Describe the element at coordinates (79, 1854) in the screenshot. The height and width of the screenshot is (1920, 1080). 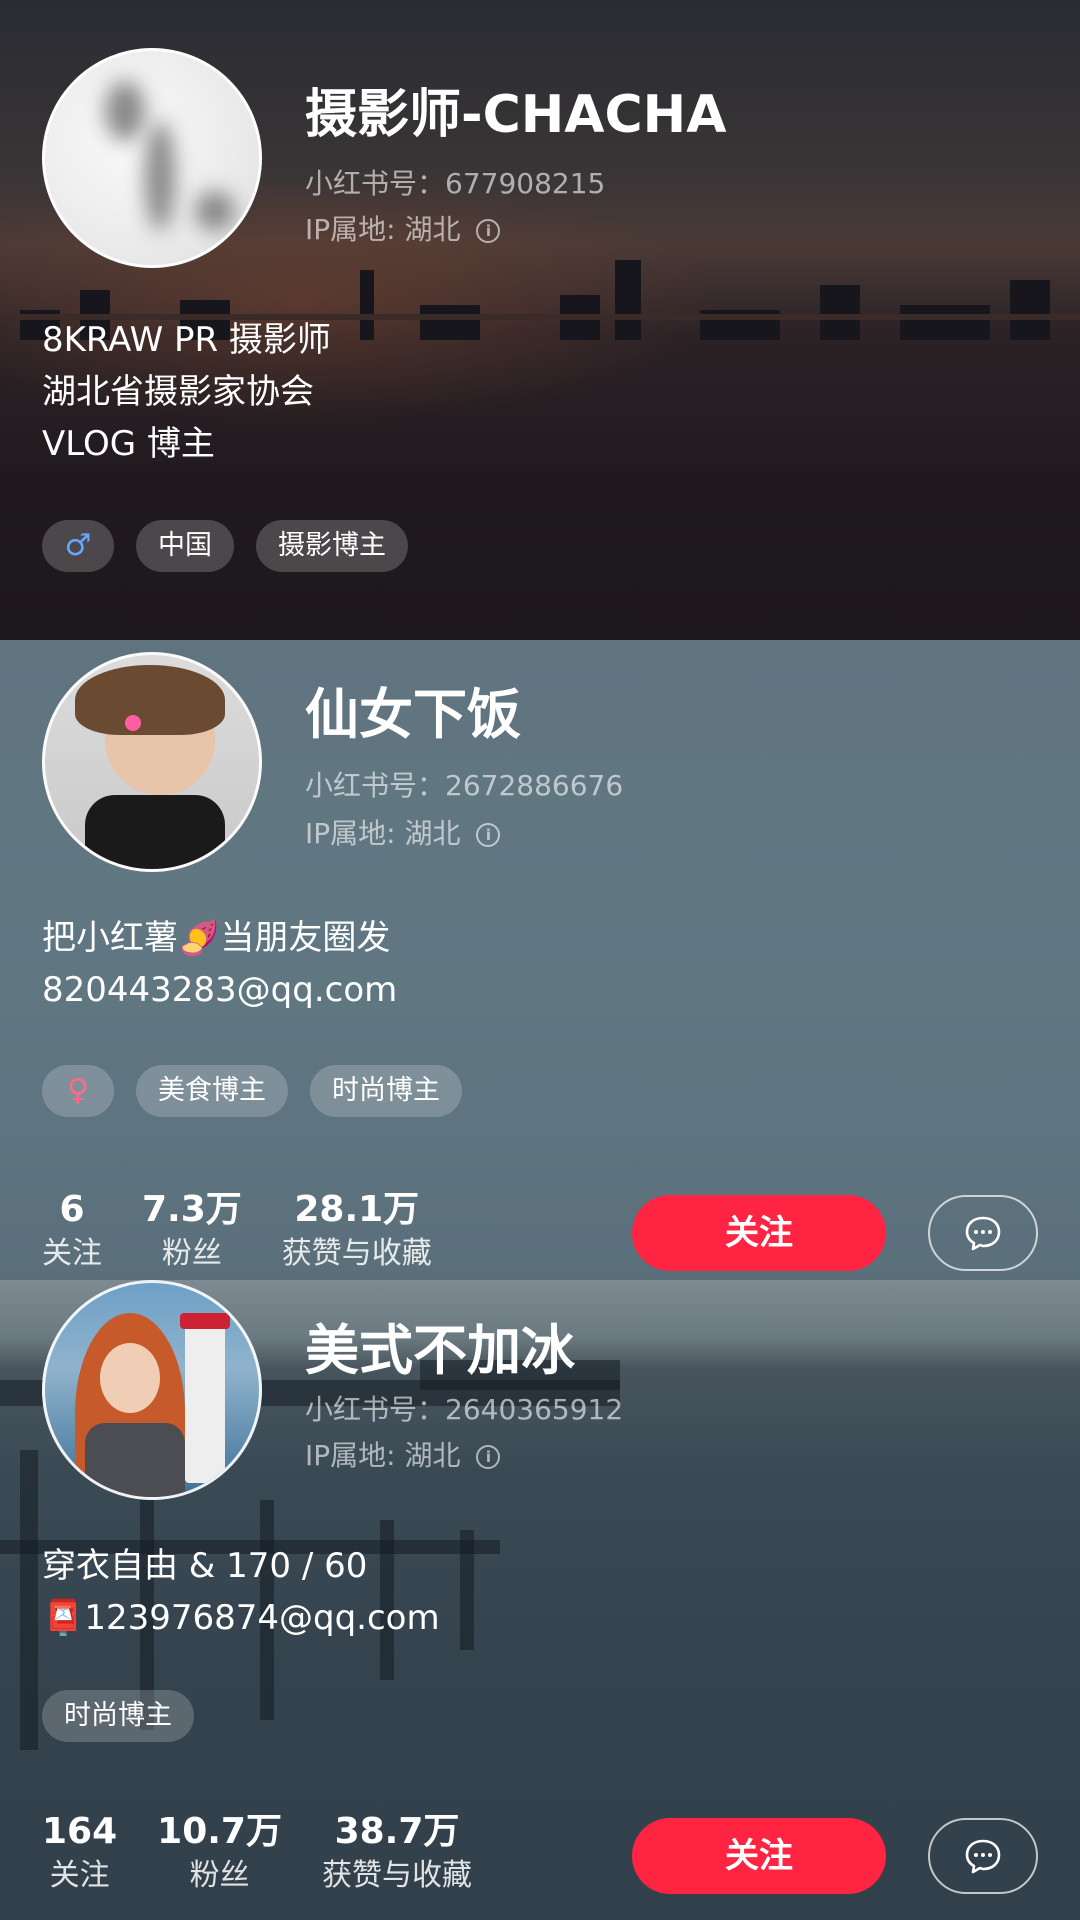
I see `stat-following: 164 关注` at that location.